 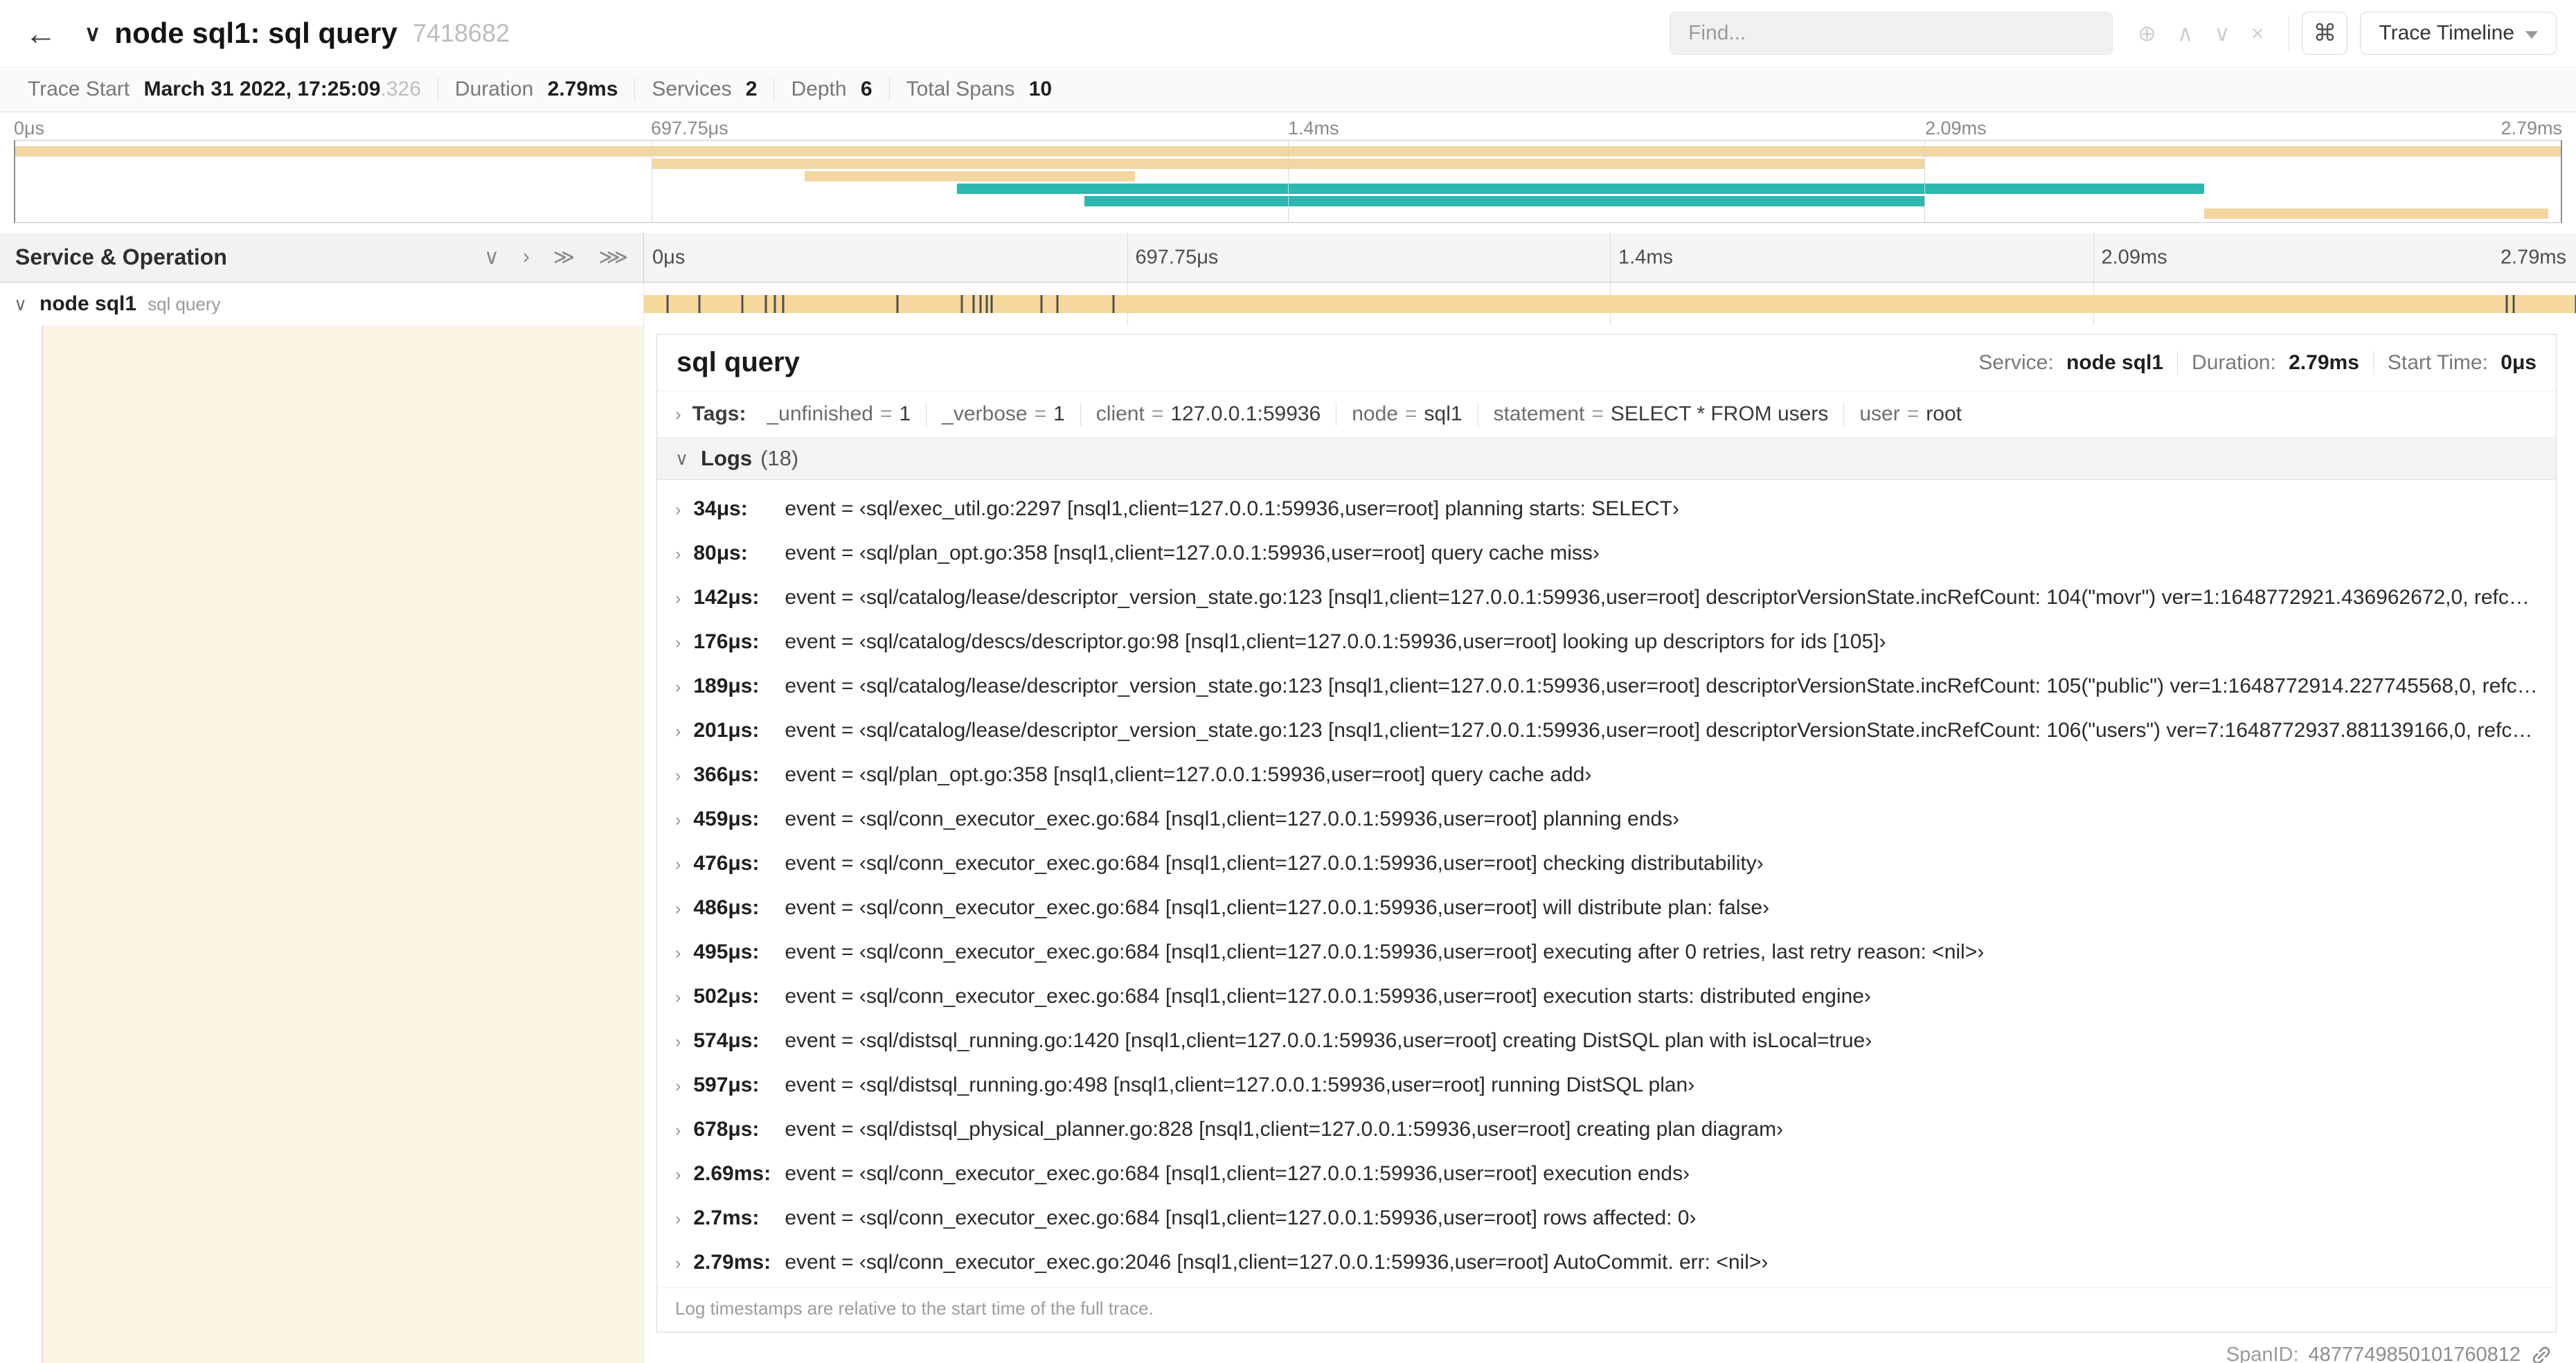 What do you see at coordinates (1375, 413) in the screenshot?
I see `tag-key: node` at bounding box center [1375, 413].